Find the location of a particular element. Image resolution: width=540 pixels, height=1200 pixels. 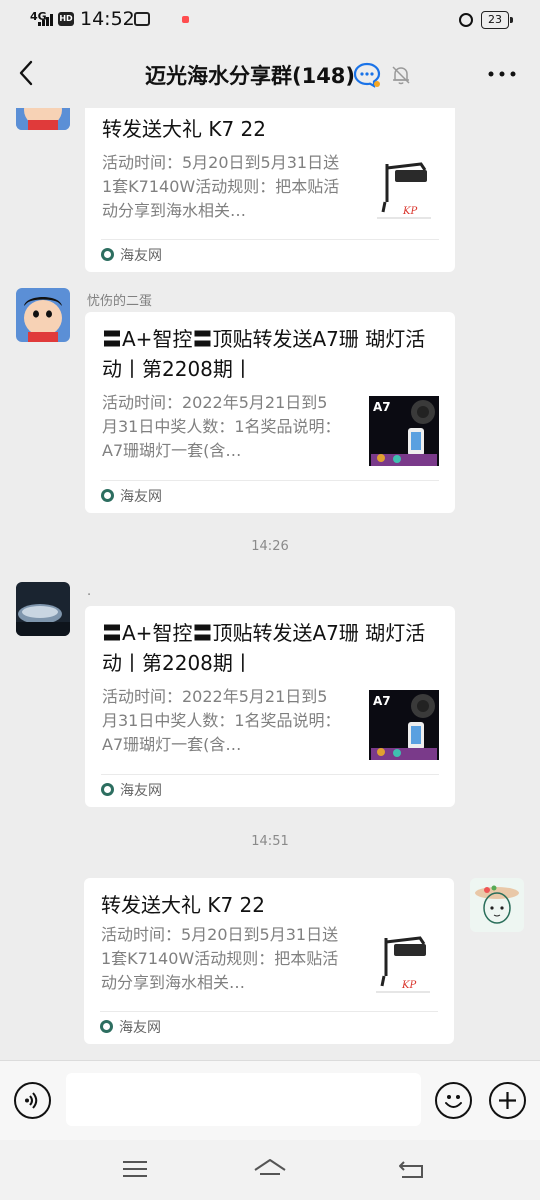

input-bar is located at coordinates (270, 1100).